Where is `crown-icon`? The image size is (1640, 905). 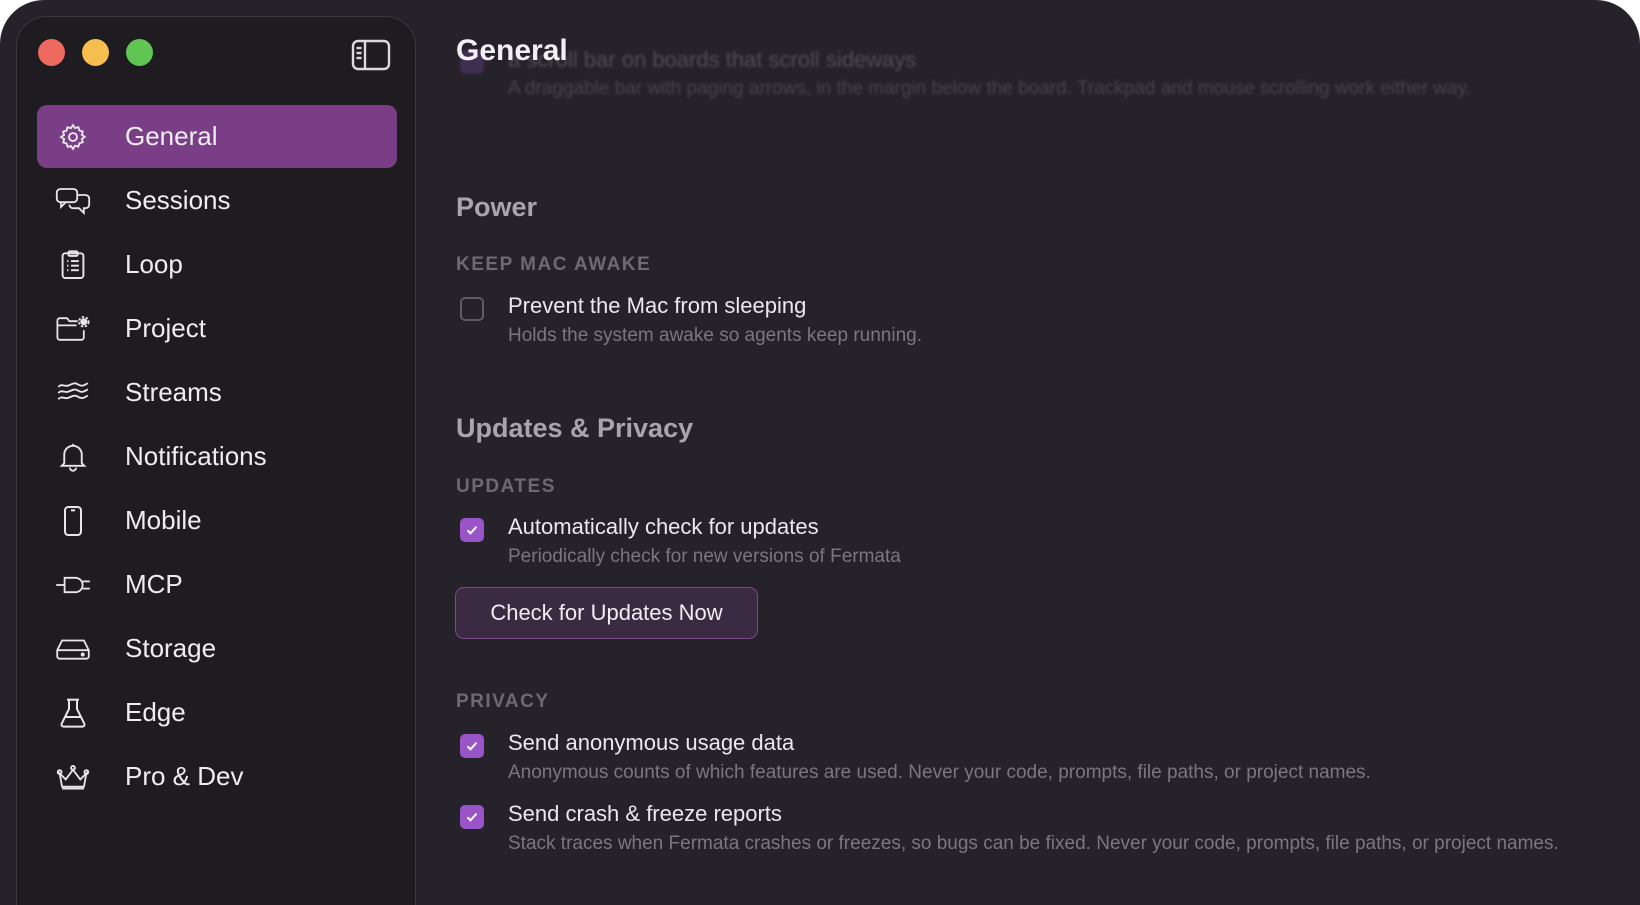 crown-icon is located at coordinates (73, 777).